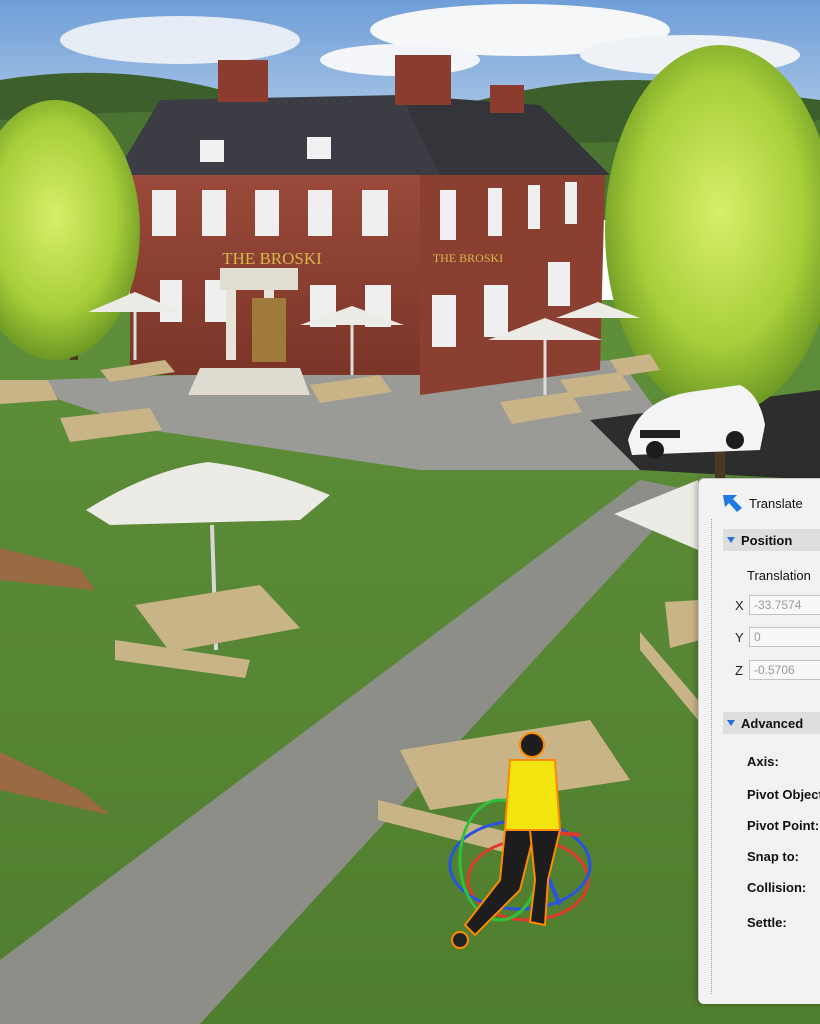 The image size is (820, 1024). What do you see at coordinates (767, 540) in the screenshot?
I see `position-title: Position` at bounding box center [767, 540].